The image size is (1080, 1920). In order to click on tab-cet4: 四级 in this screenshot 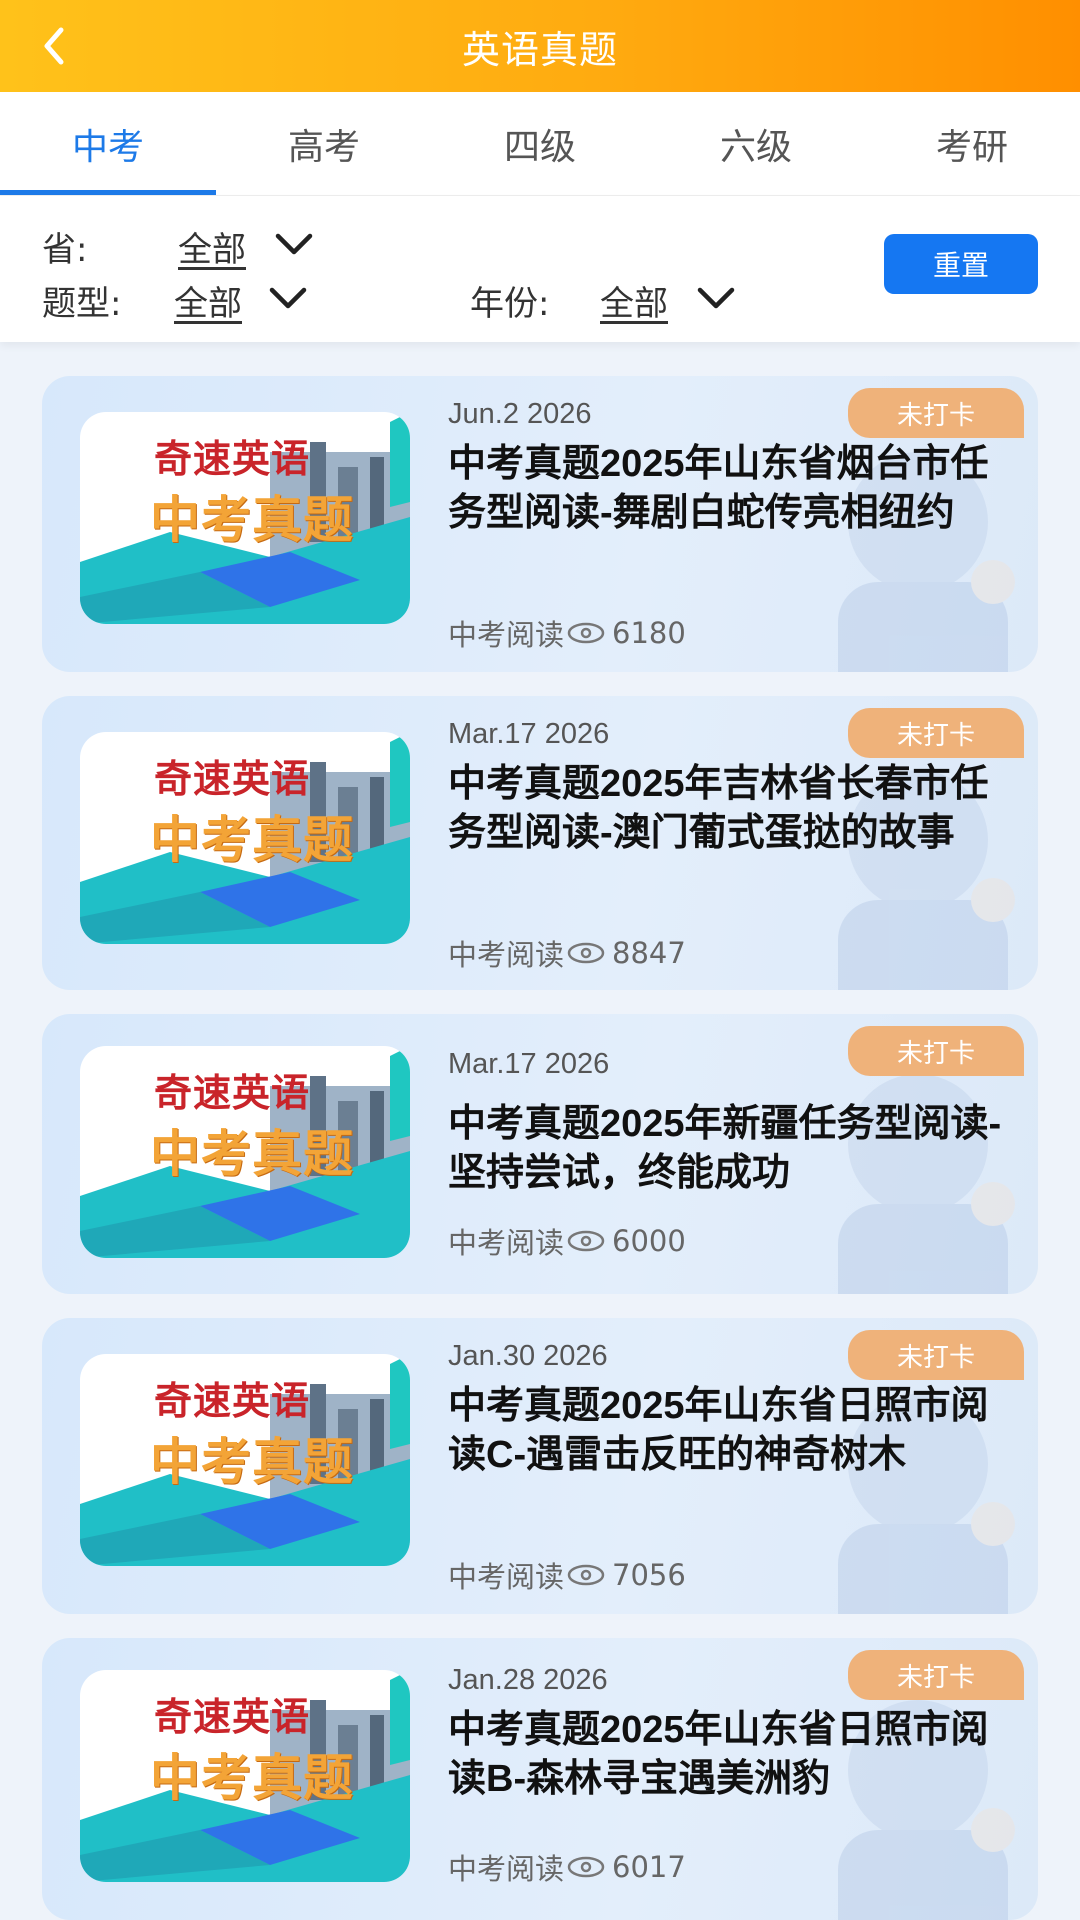, I will do `click(540, 143)`.